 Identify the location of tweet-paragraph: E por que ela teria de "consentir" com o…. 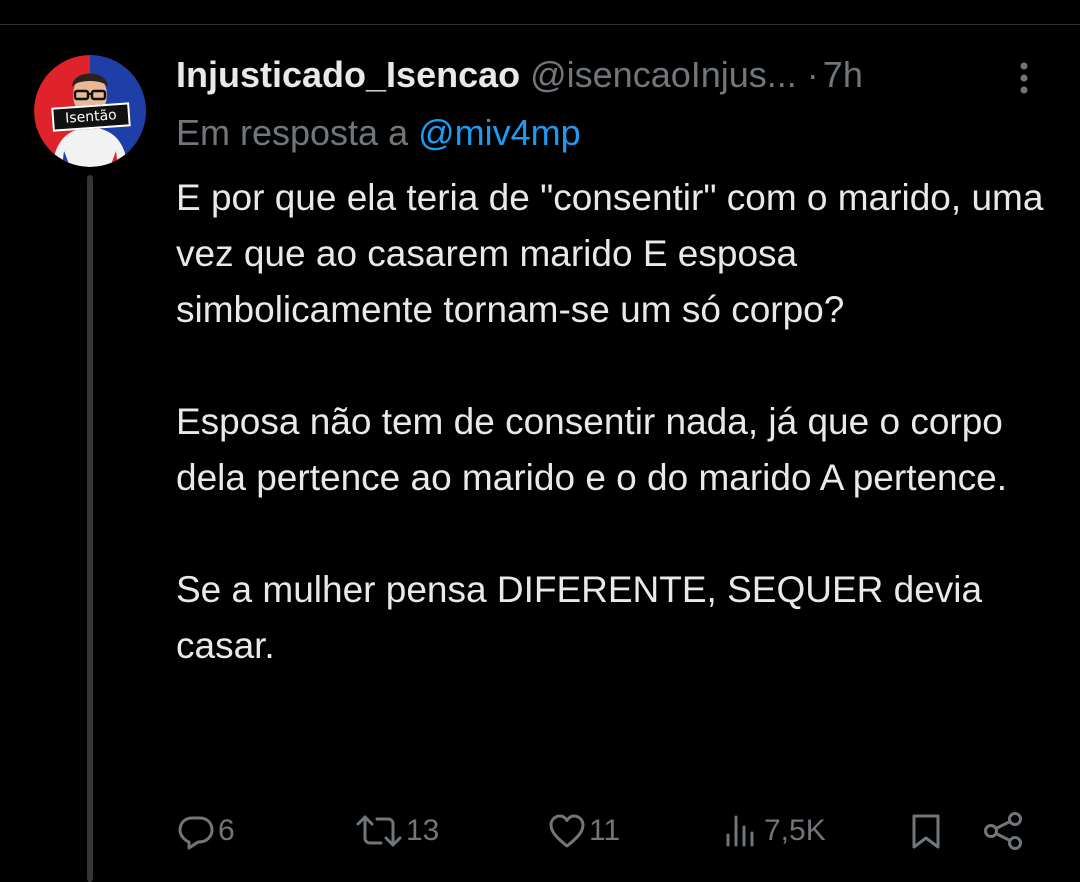
(610, 253).